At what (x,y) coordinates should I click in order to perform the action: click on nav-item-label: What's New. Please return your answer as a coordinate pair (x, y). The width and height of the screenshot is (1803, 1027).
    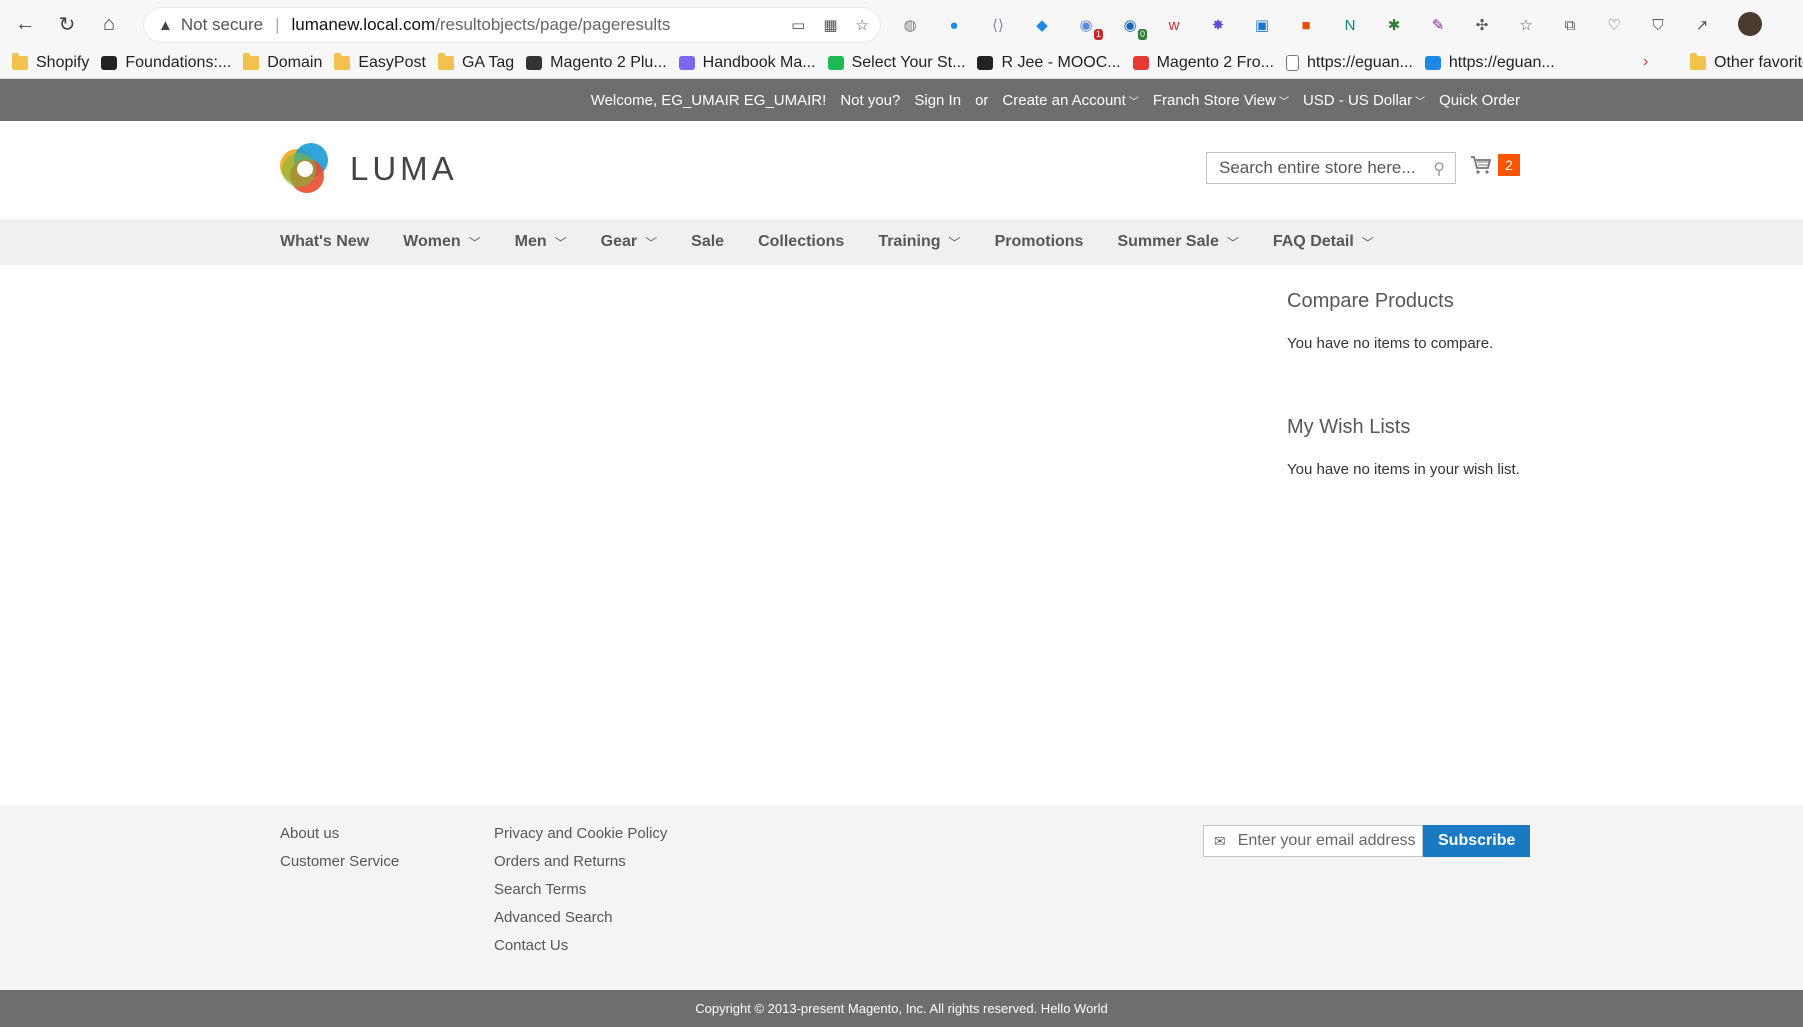
    Looking at the image, I should click on (325, 241).